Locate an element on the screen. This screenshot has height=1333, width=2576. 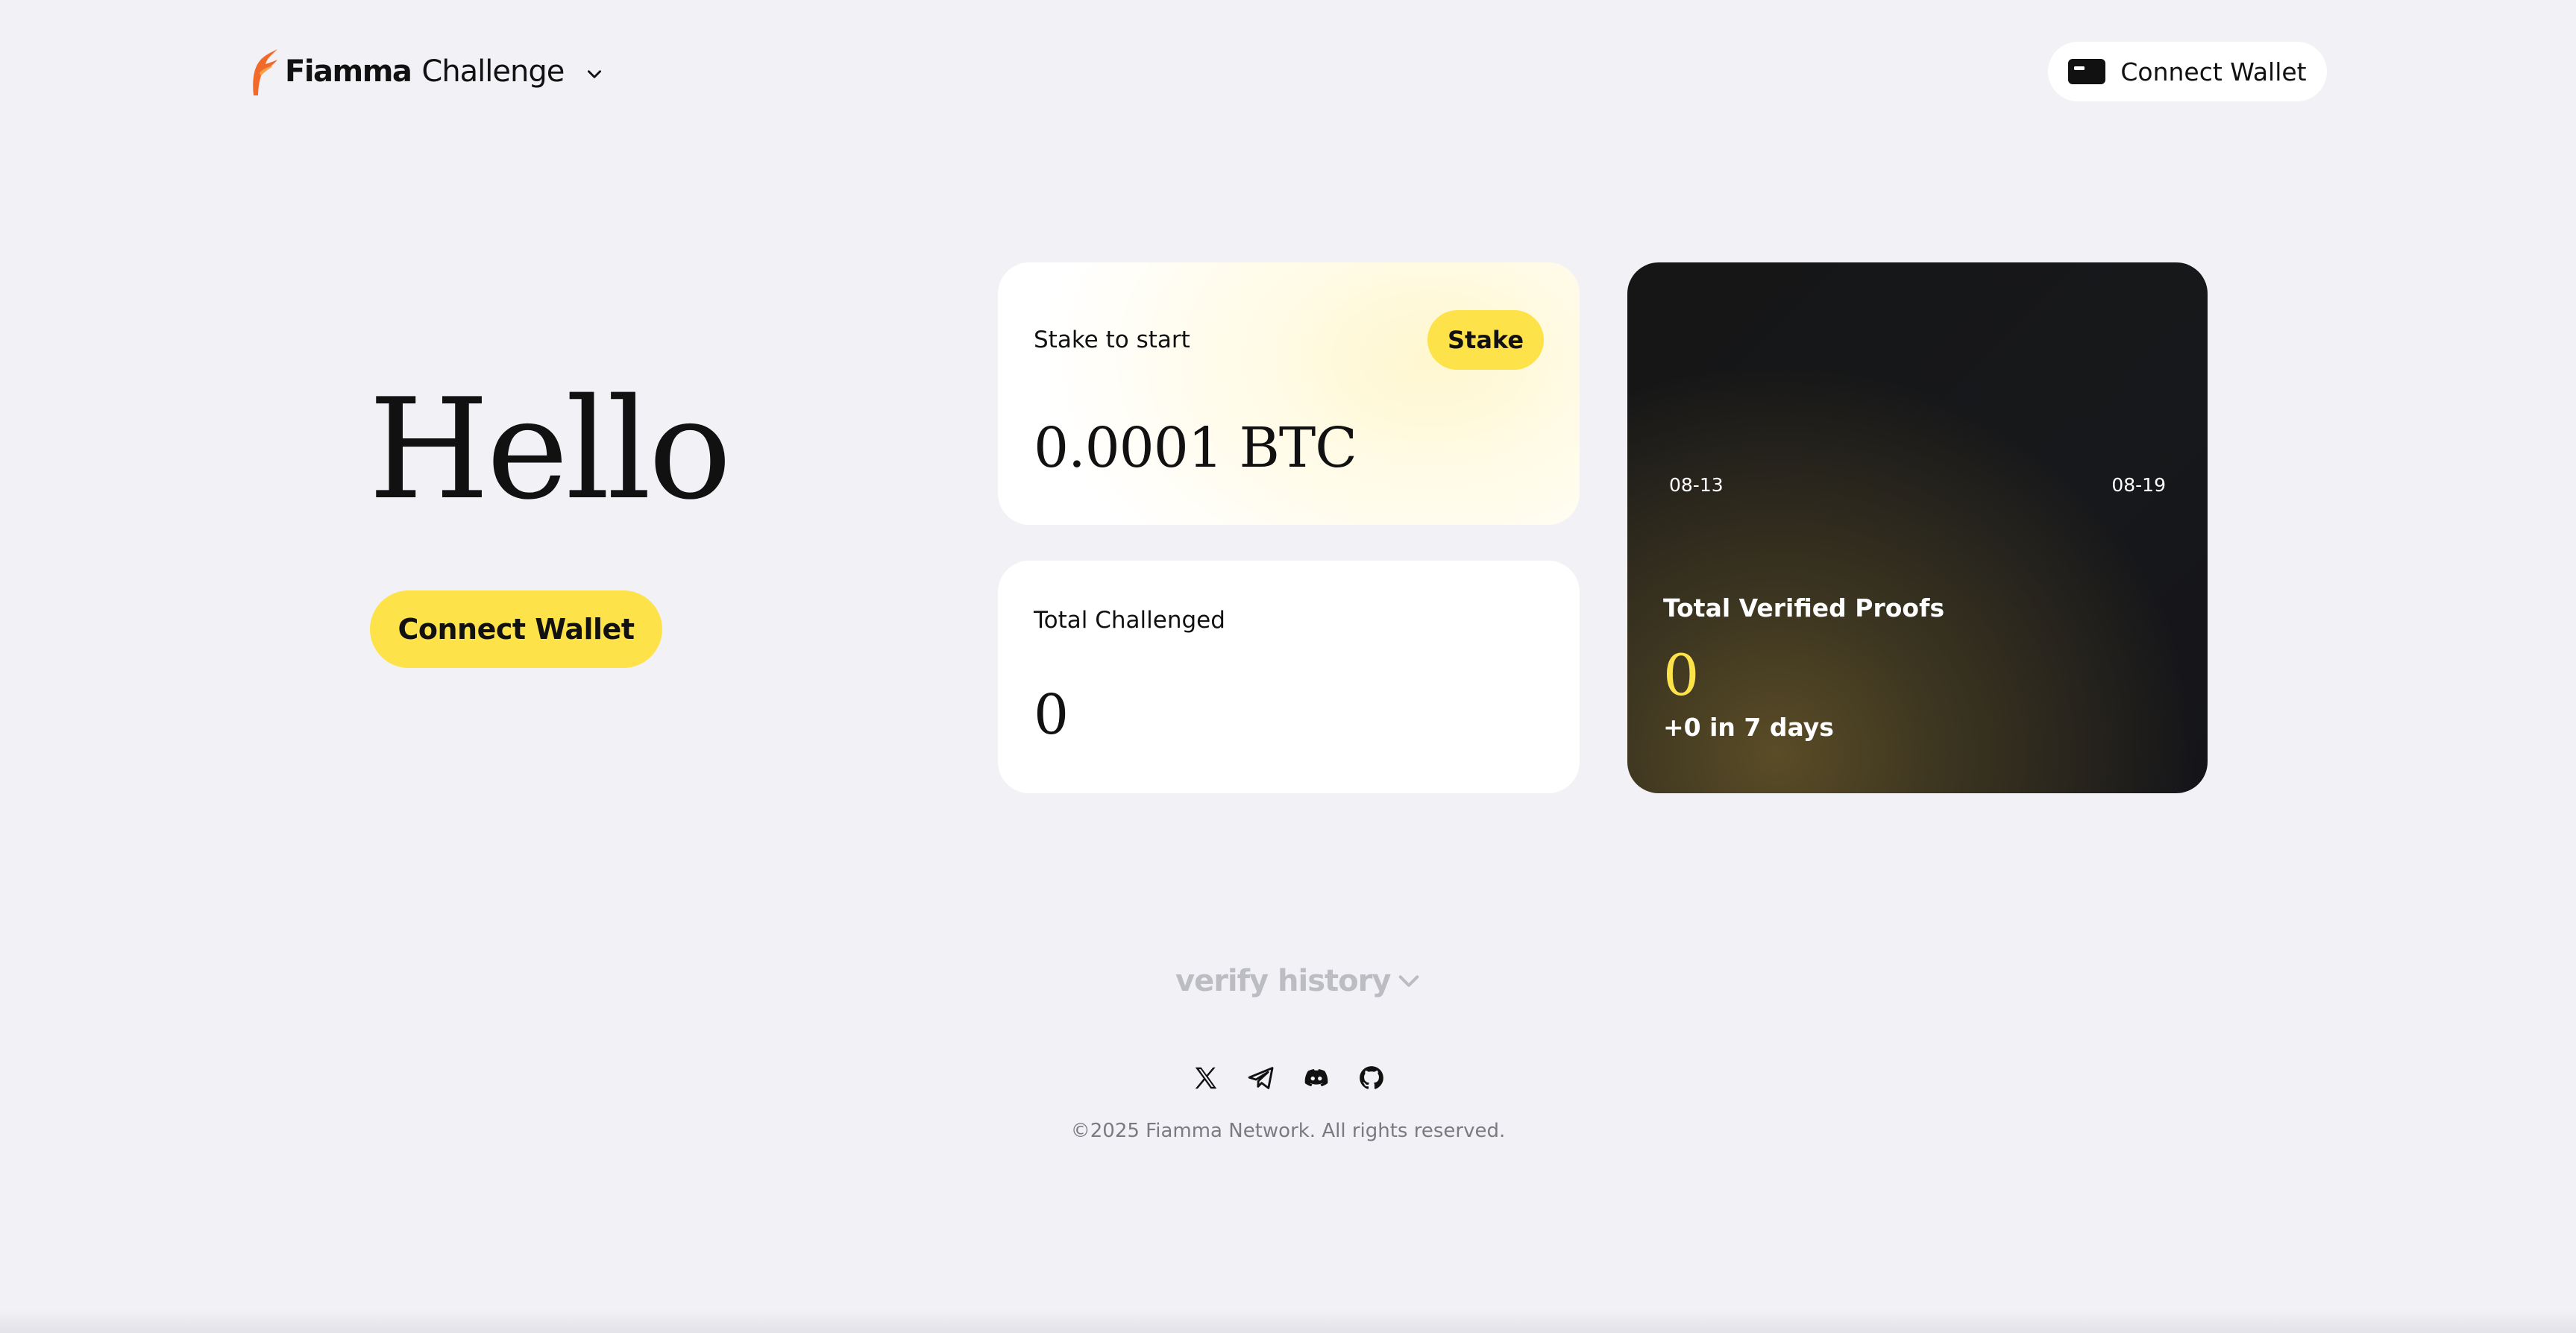
connect-wallet-header-label: Connect Wallet is located at coordinates (2214, 71).